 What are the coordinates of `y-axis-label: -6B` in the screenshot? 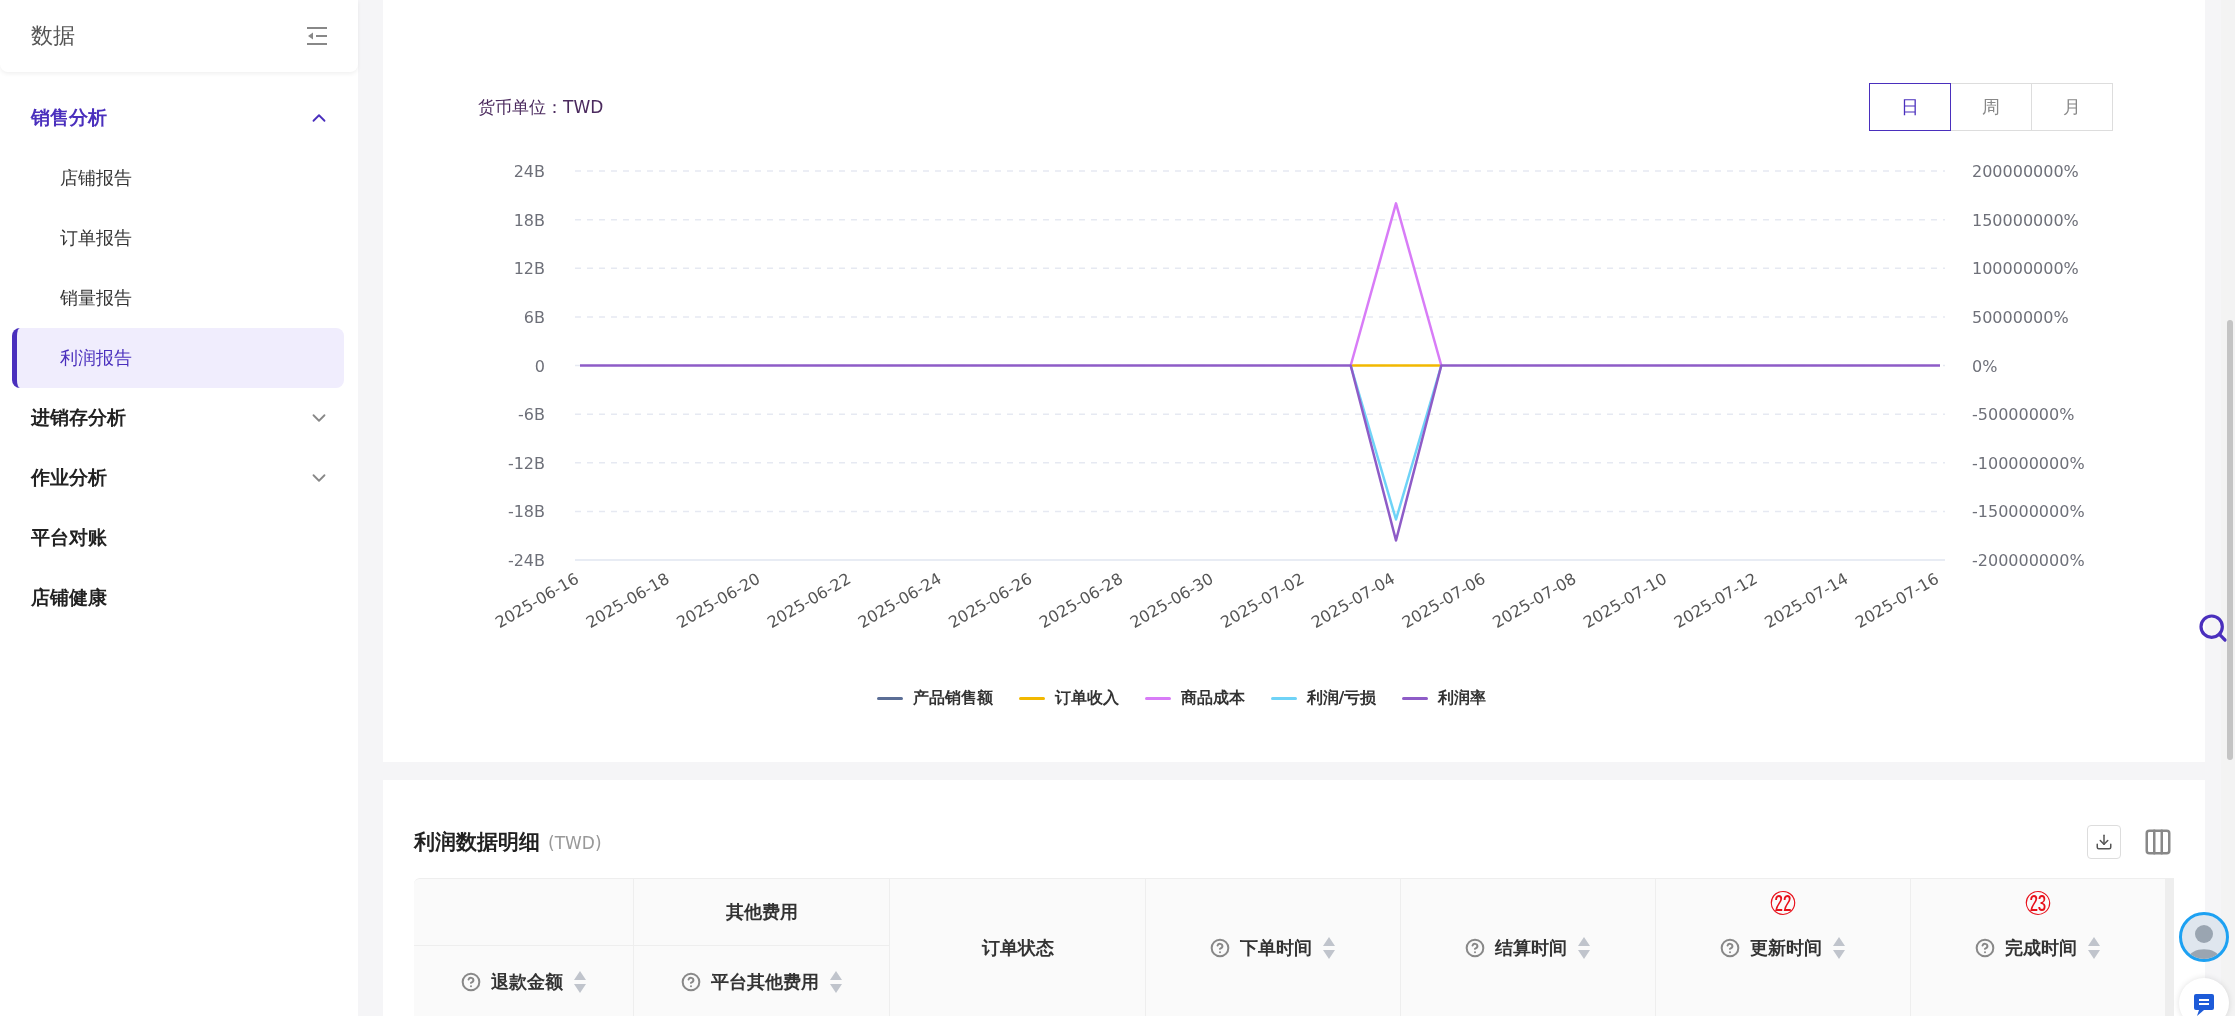 It's located at (531, 415).